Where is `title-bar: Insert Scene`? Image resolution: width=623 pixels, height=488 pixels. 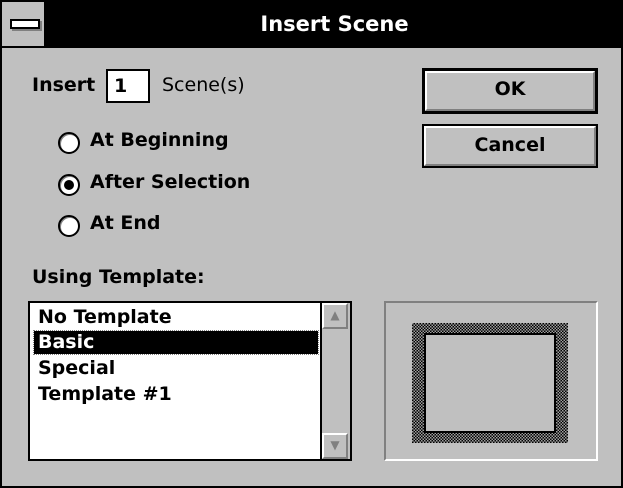 title-bar: Insert Scene is located at coordinates (311, 25).